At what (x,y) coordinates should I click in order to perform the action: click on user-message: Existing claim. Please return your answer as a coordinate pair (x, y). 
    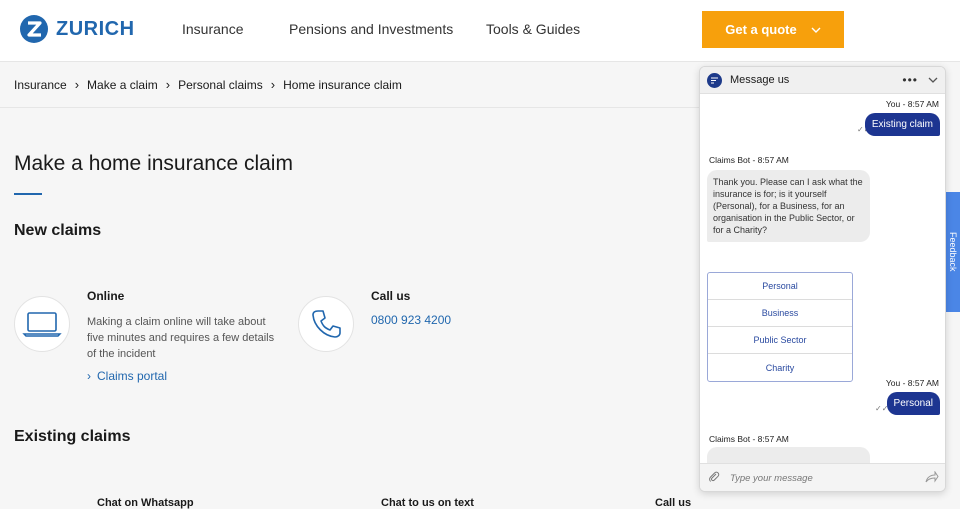
    Looking at the image, I should click on (902, 124).